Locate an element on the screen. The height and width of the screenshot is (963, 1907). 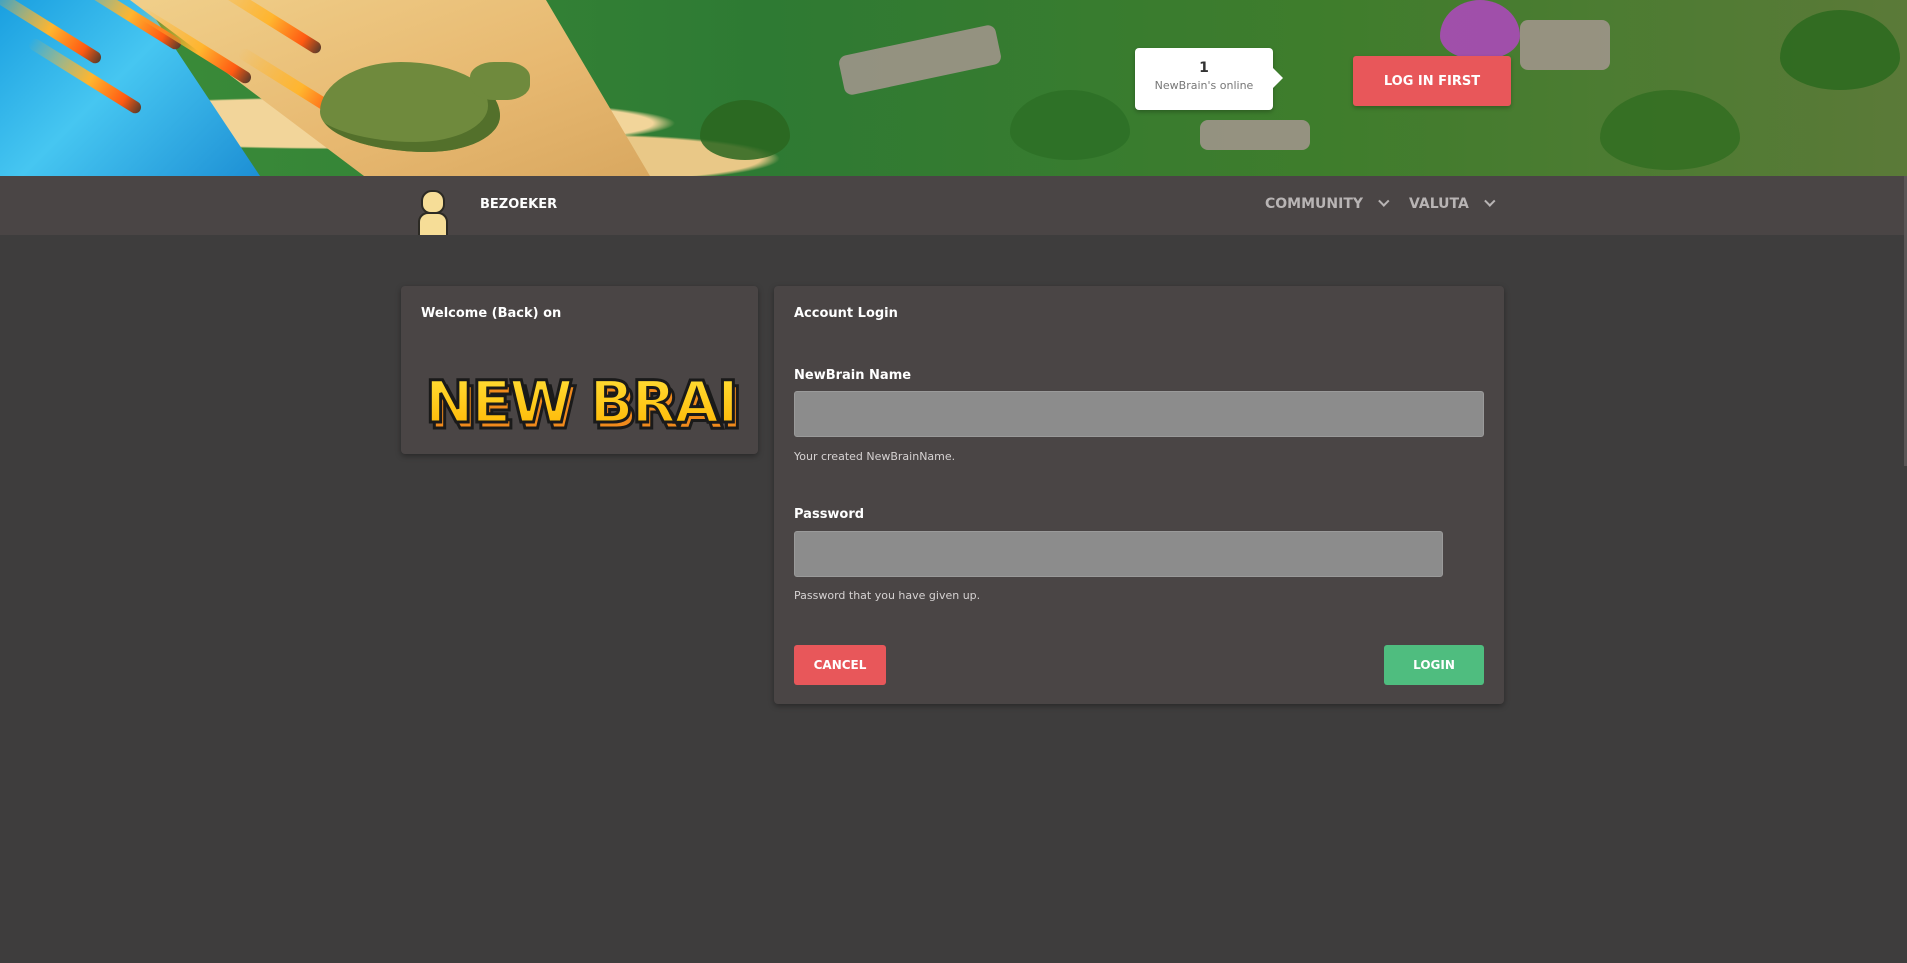
password-field-help: Password that you have given up. is located at coordinates (887, 595).